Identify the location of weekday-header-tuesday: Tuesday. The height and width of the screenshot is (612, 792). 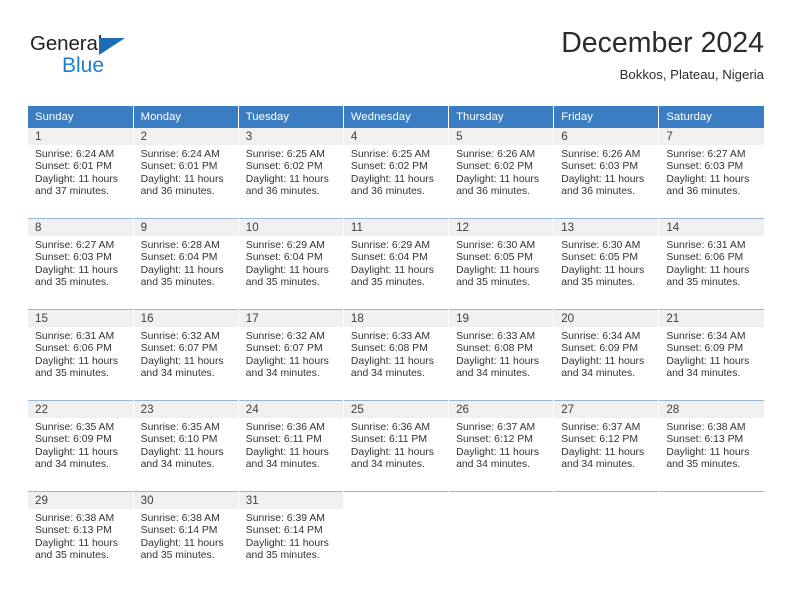
(291, 117).